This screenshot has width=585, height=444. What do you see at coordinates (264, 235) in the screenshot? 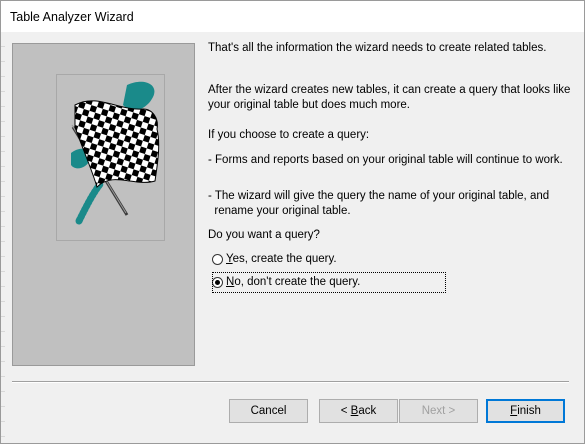
I see `query-question: Do you want a query?` at bounding box center [264, 235].